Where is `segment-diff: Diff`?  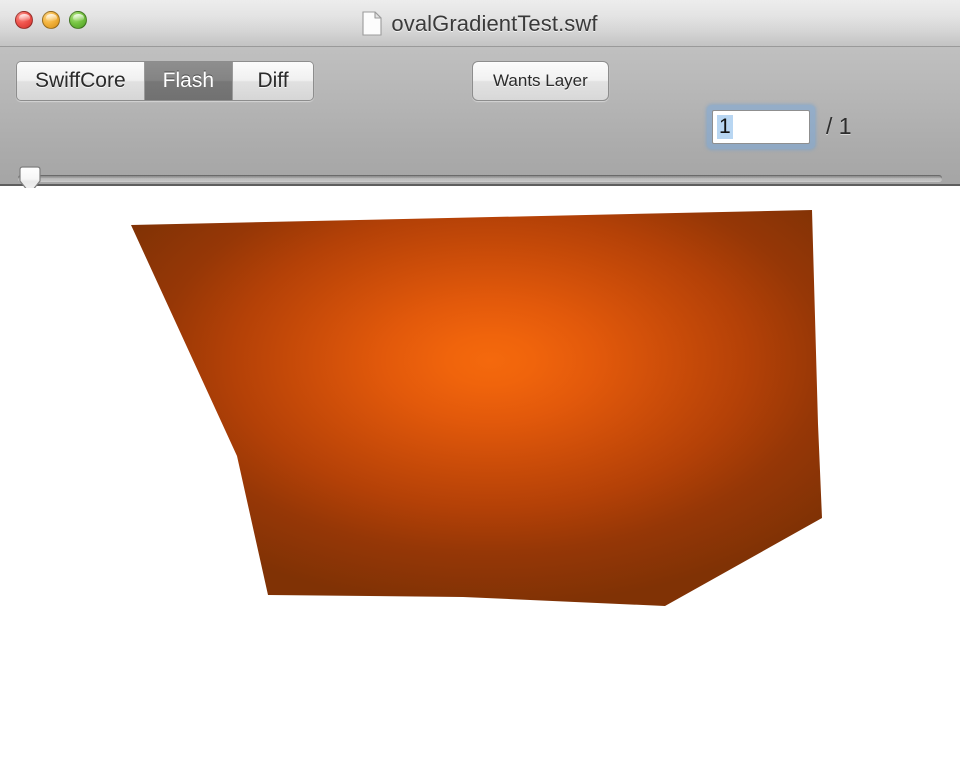
segment-diff: Diff is located at coordinates (273, 81).